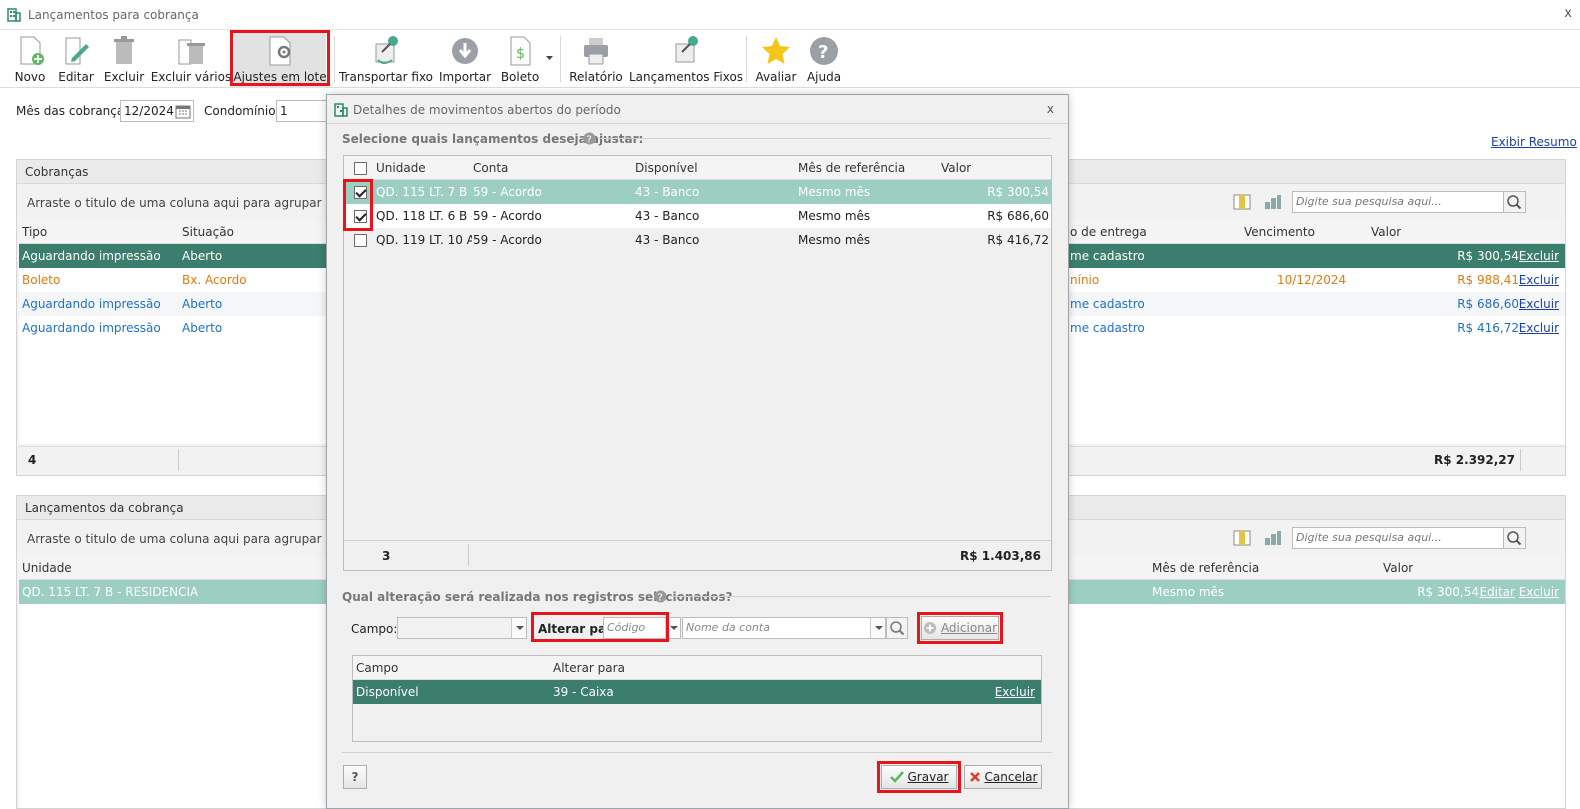  Describe the element at coordinates (1497, 592) in the screenshot. I see `row-editar-link: Editar` at that location.